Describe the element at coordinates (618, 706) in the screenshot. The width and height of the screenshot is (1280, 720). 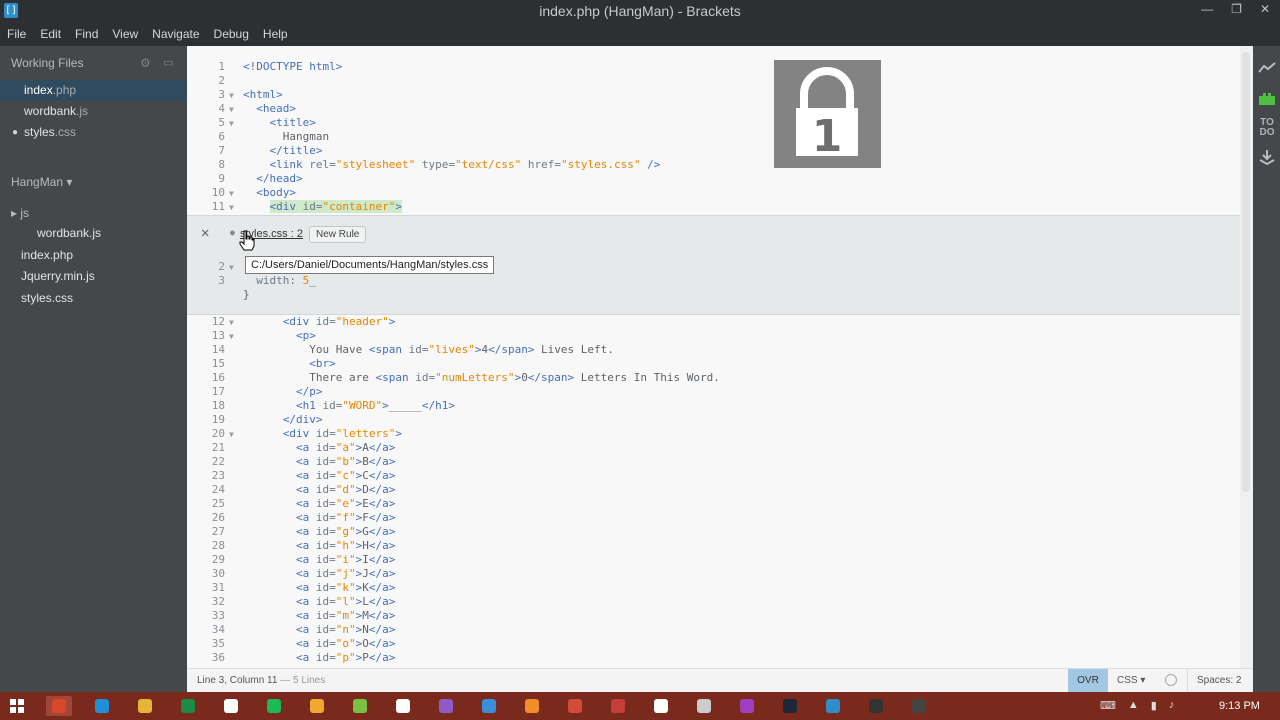
I see `presentation-icon` at that location.